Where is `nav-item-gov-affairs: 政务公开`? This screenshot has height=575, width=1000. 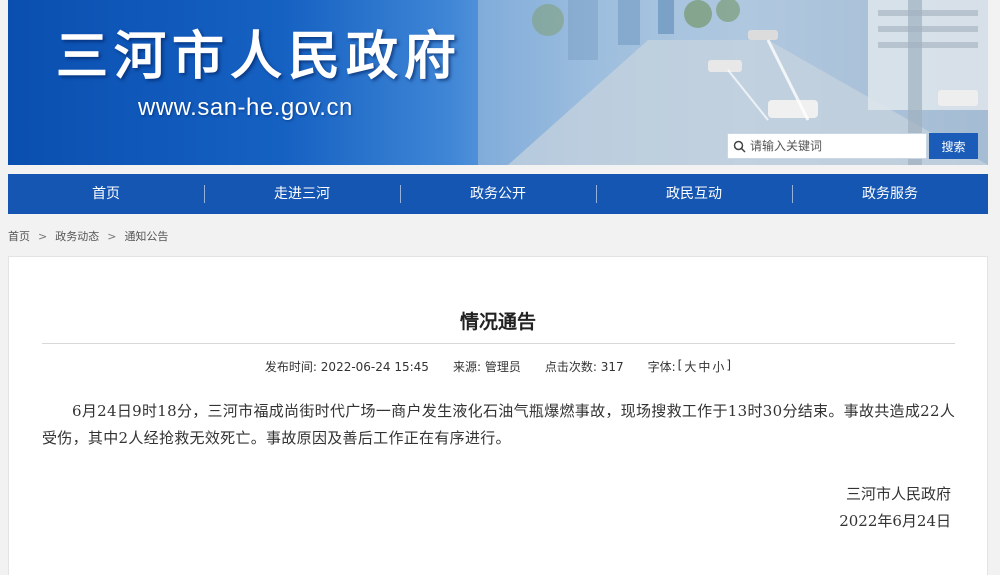
nav-item-gov-affairs: 政务公开 is located at coordinates (498, 194).